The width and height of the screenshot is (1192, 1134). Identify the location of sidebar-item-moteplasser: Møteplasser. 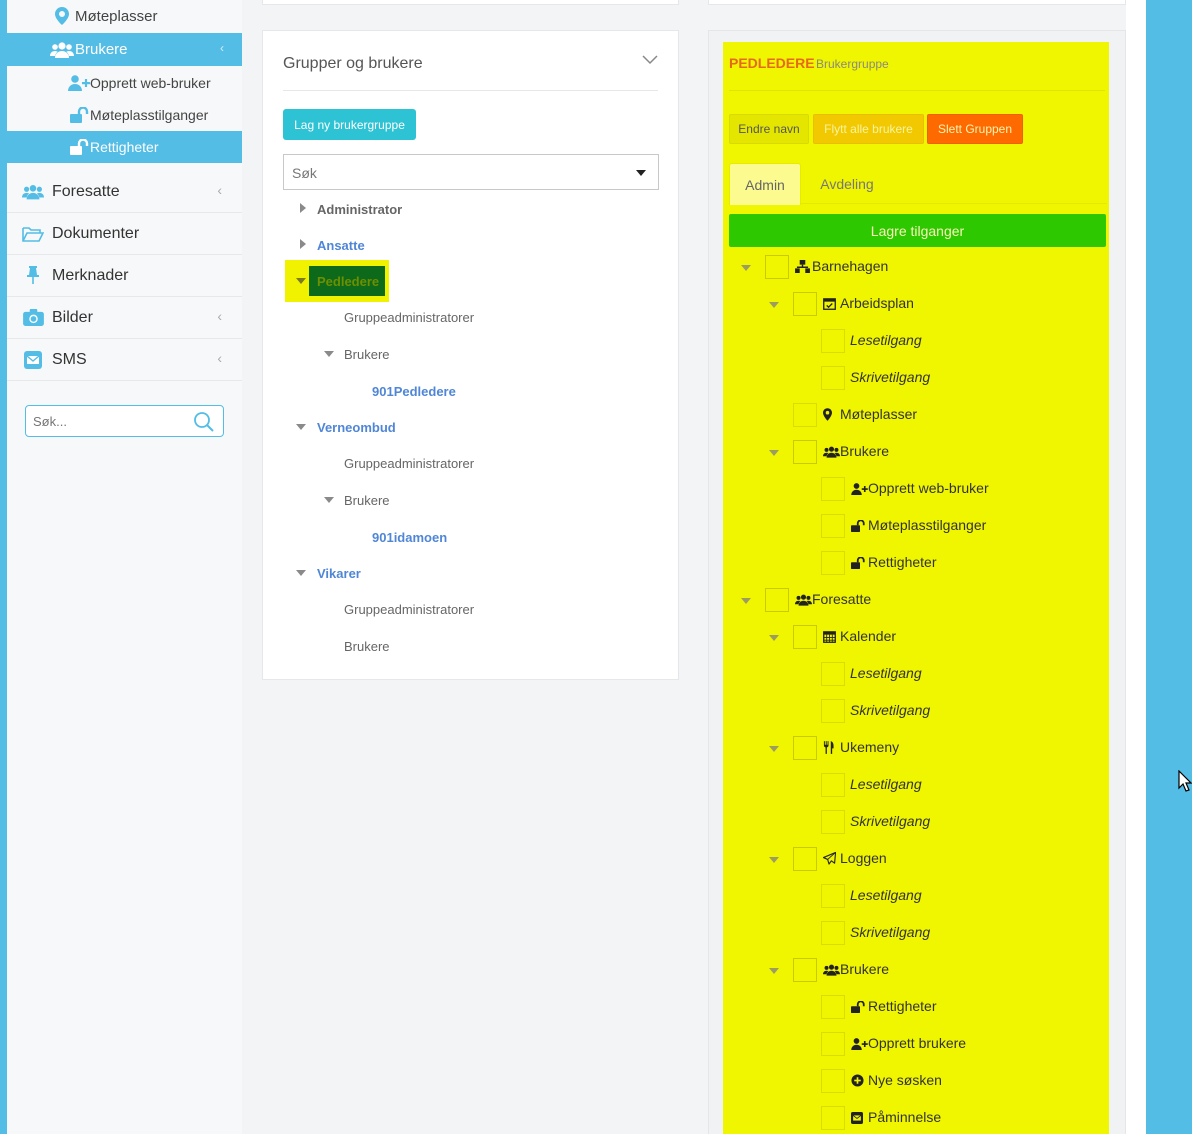
(124, 16).